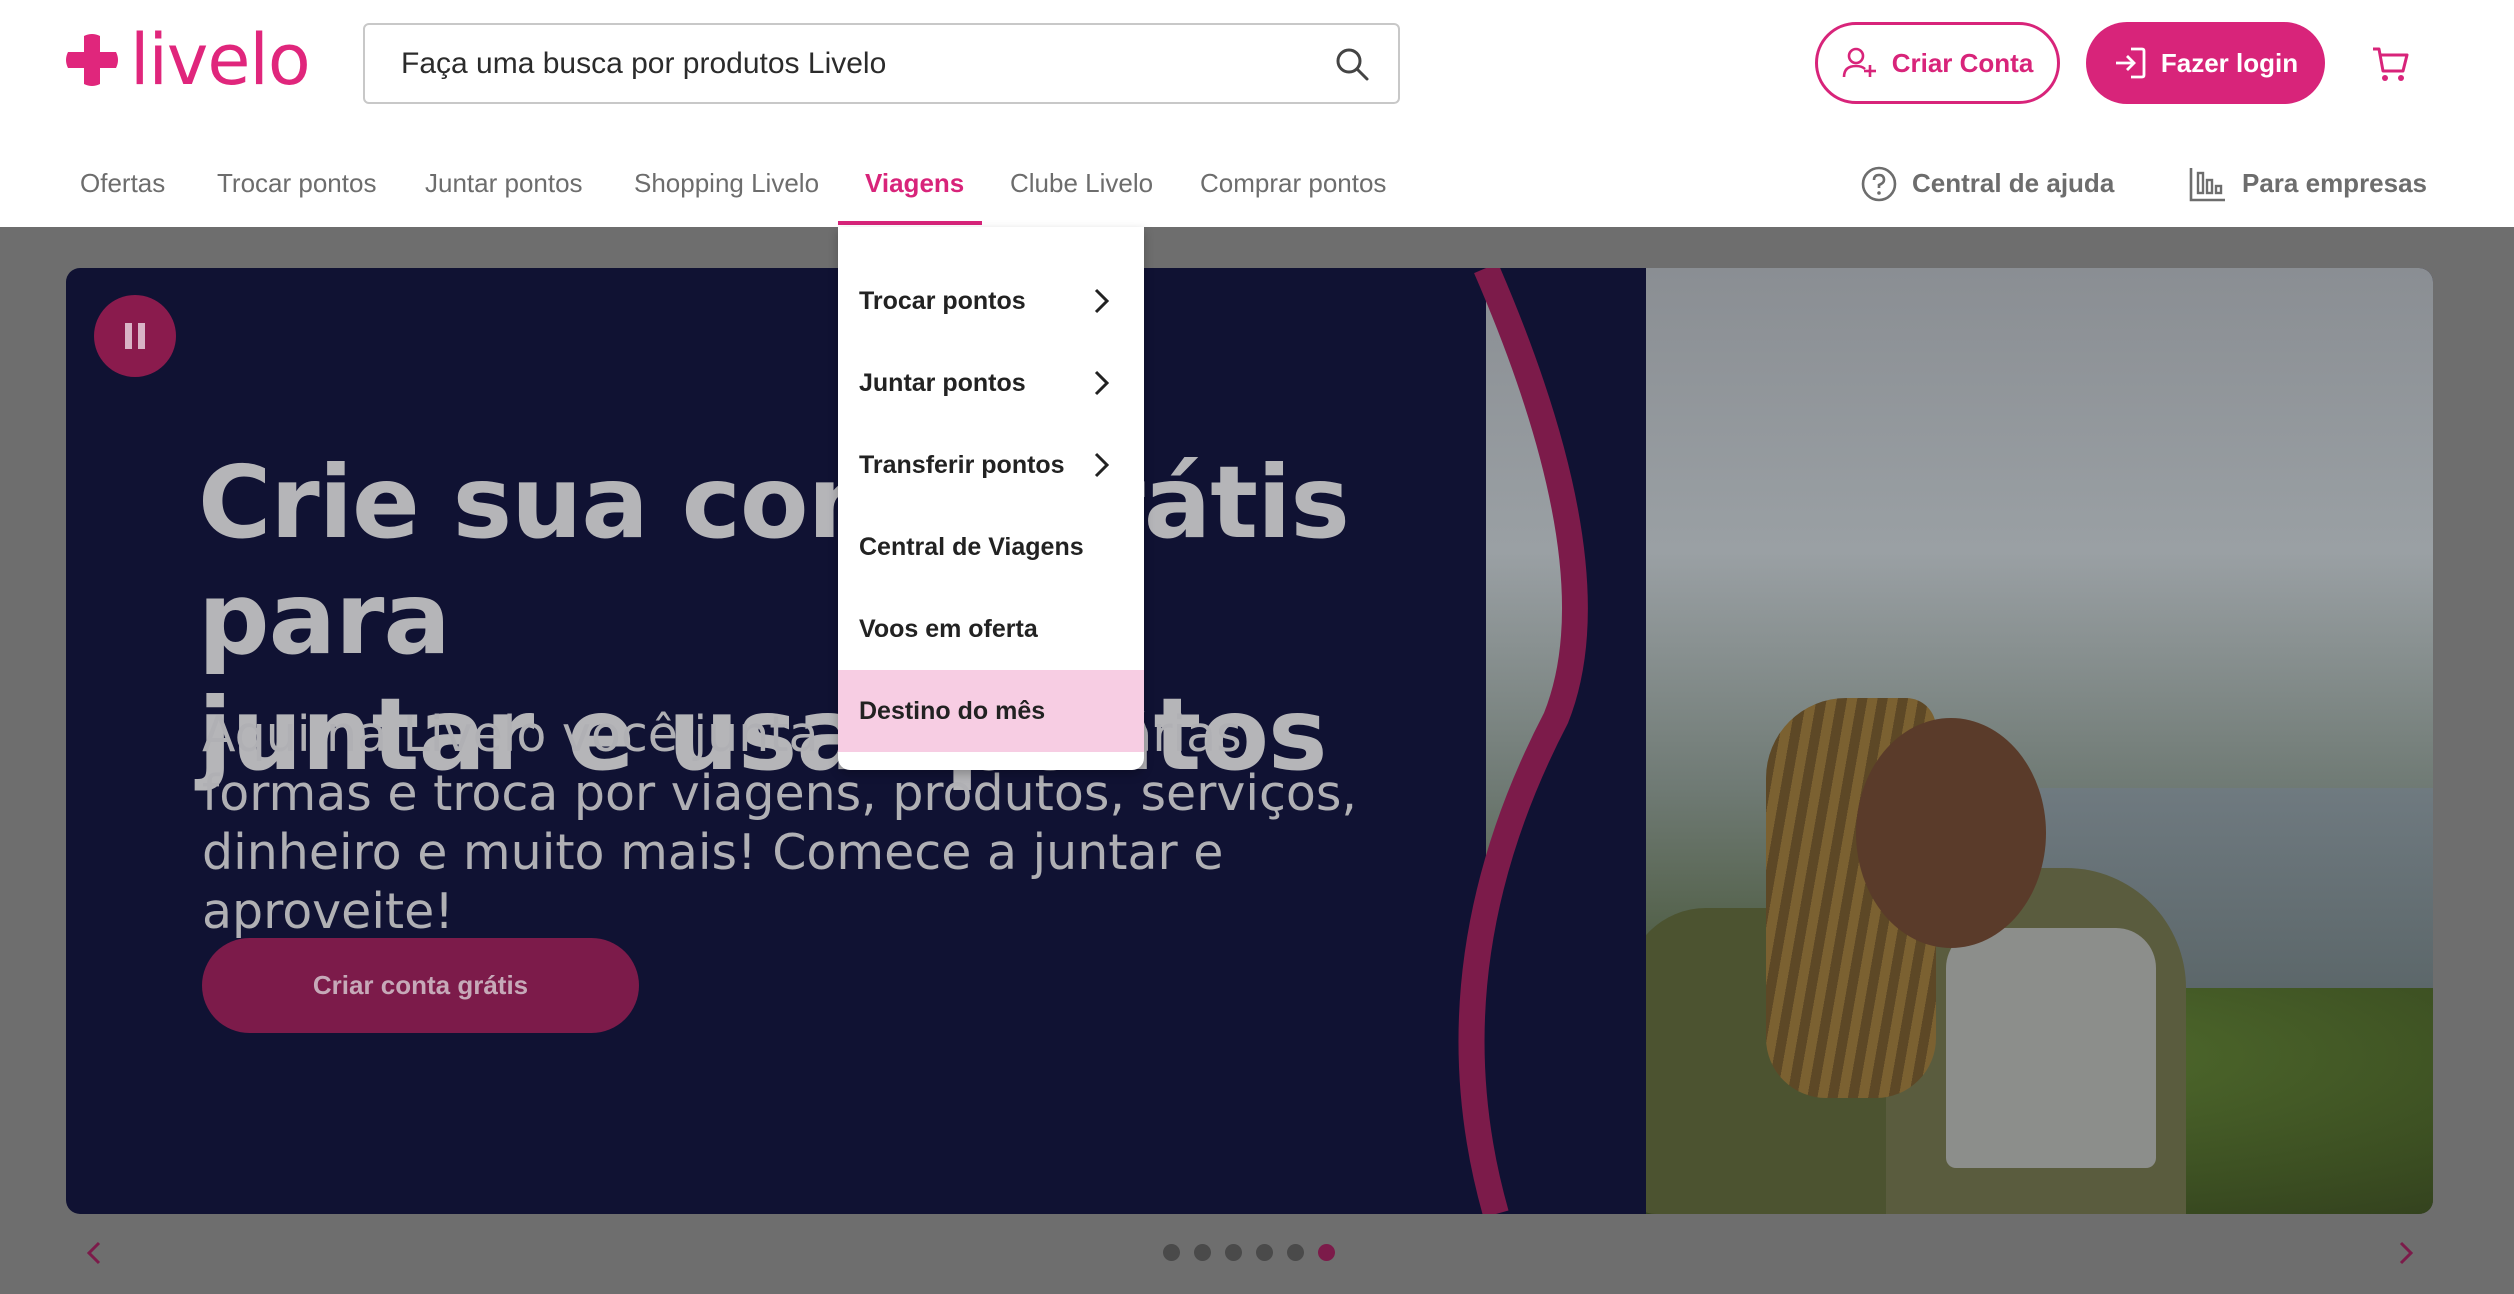  I want to click on hero-cta-button: Criar conta grátis, so click(420, 985).